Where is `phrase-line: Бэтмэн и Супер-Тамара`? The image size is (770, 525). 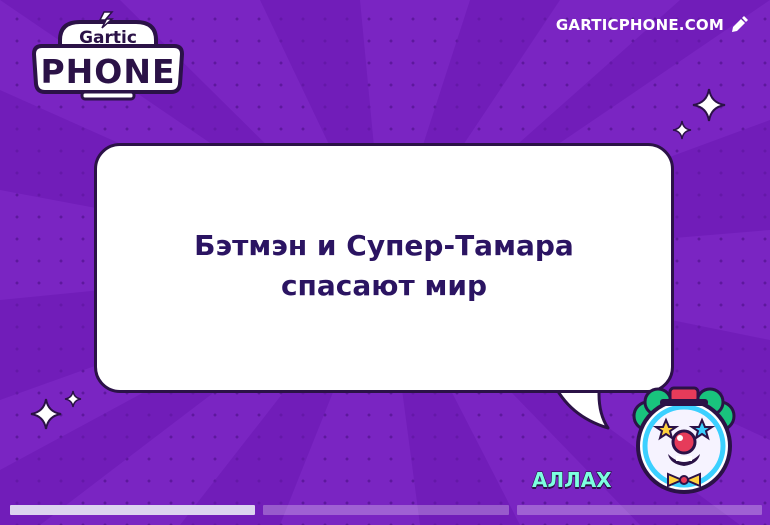 phrase-line: Бэтмэн и Супер-Тамара is located at coordinates (384, 245).